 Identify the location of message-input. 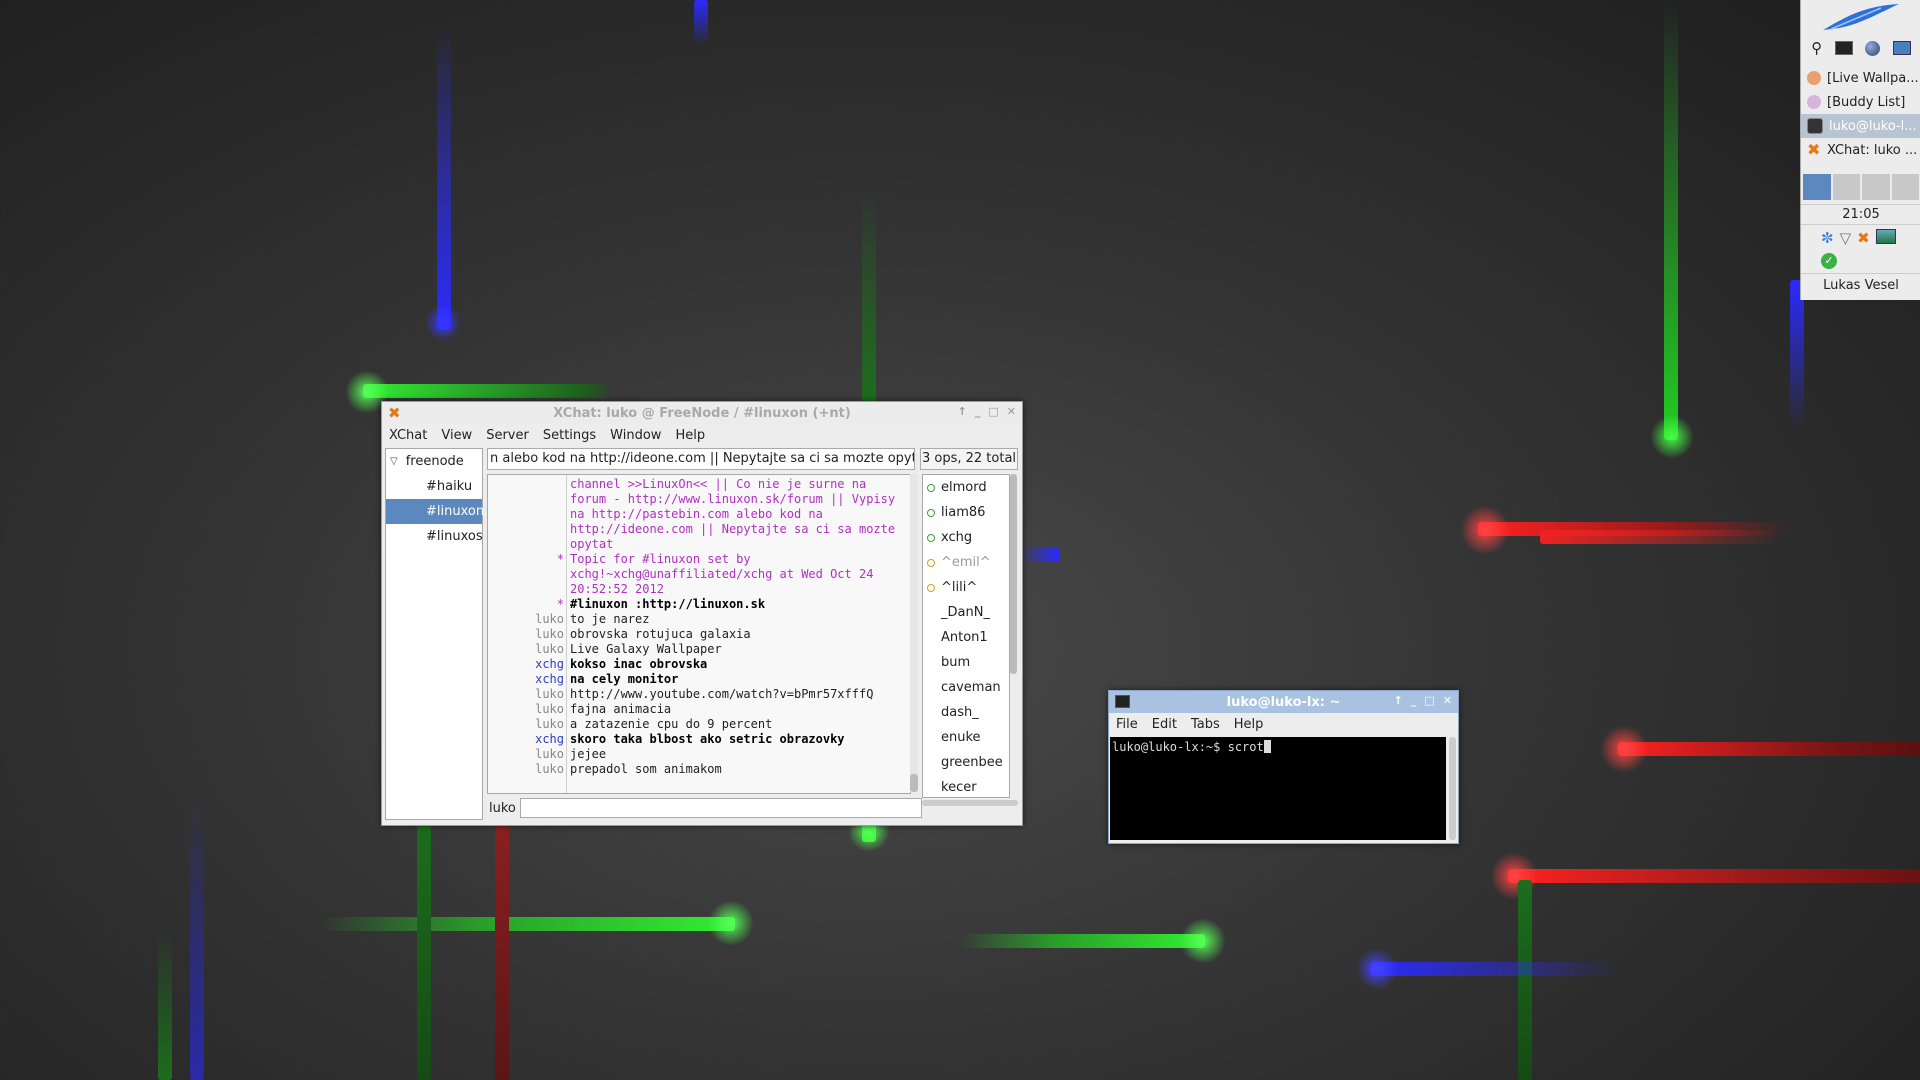
(721, 808).